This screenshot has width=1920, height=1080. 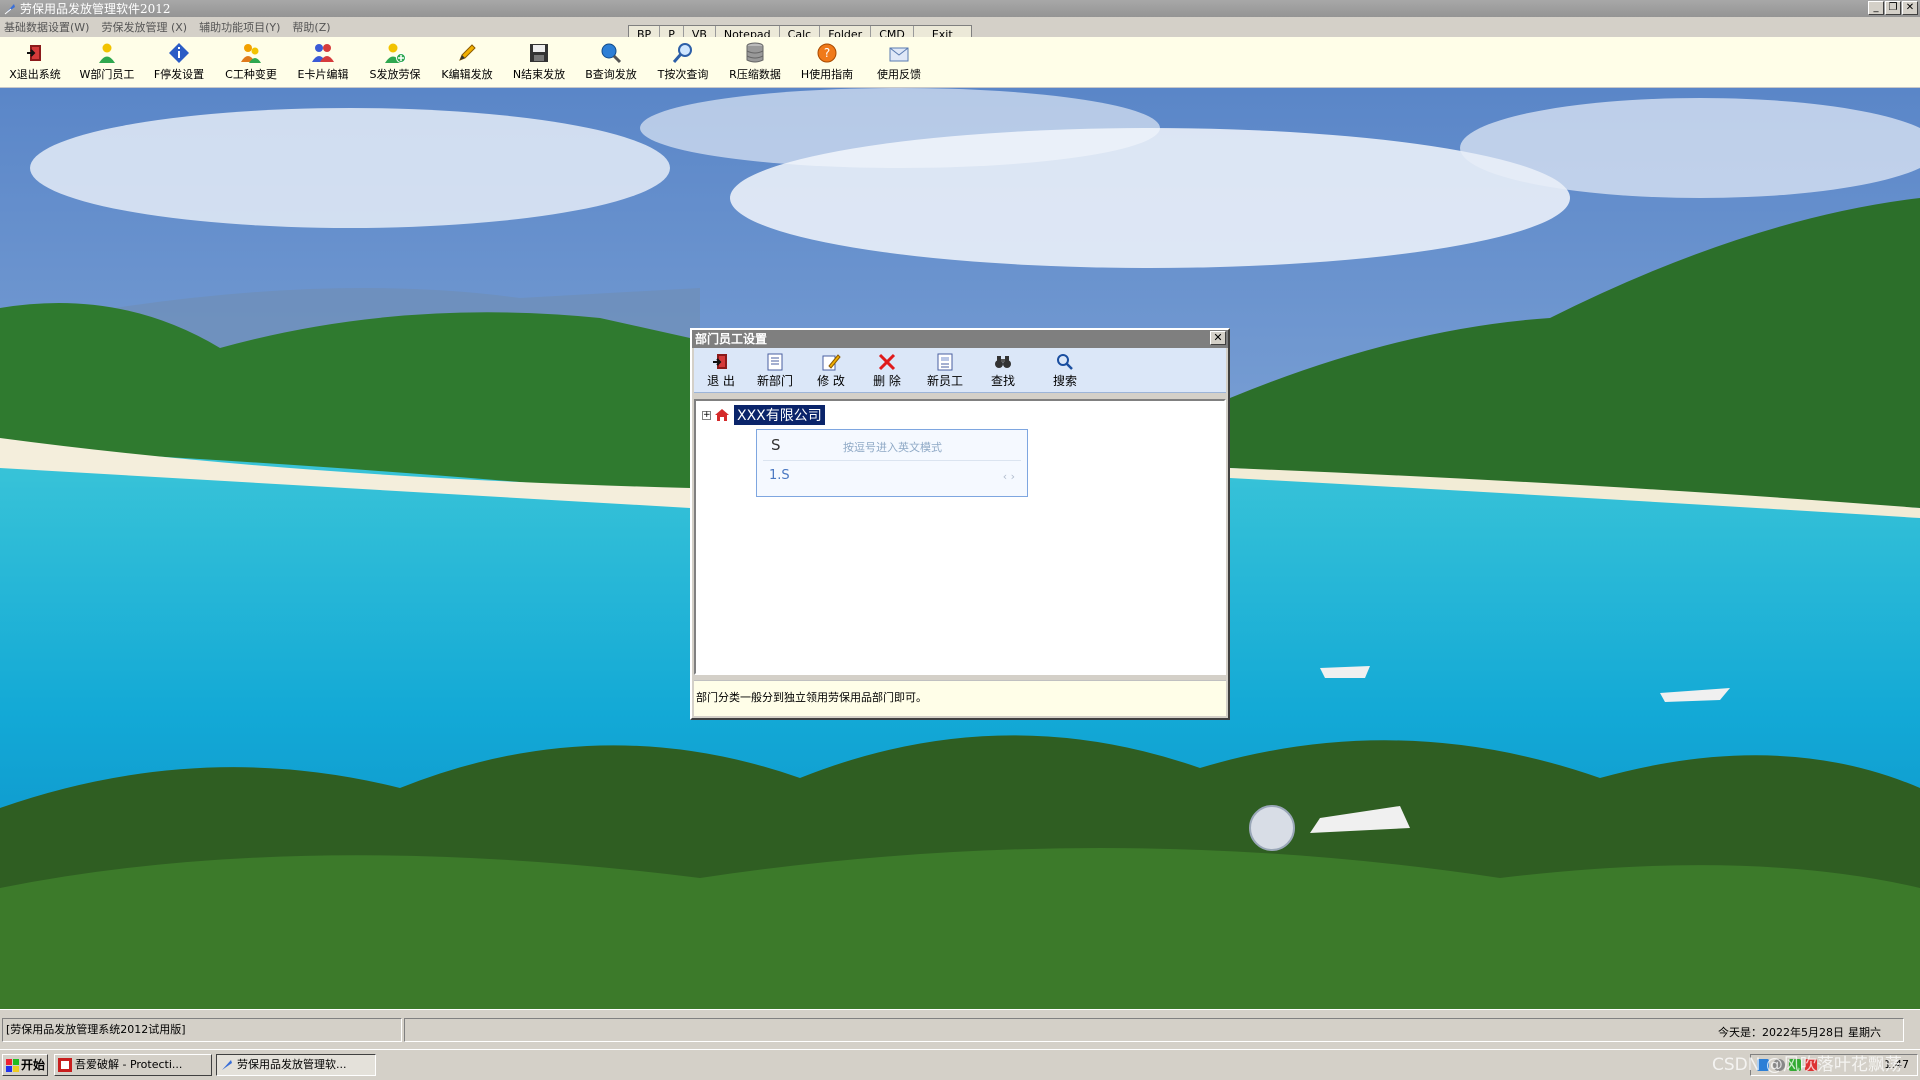 What do you see at coordinates (311, 27) in the screenshot?
I see `menu-help: 帮助(Z)` at bounding box center [311, 27].